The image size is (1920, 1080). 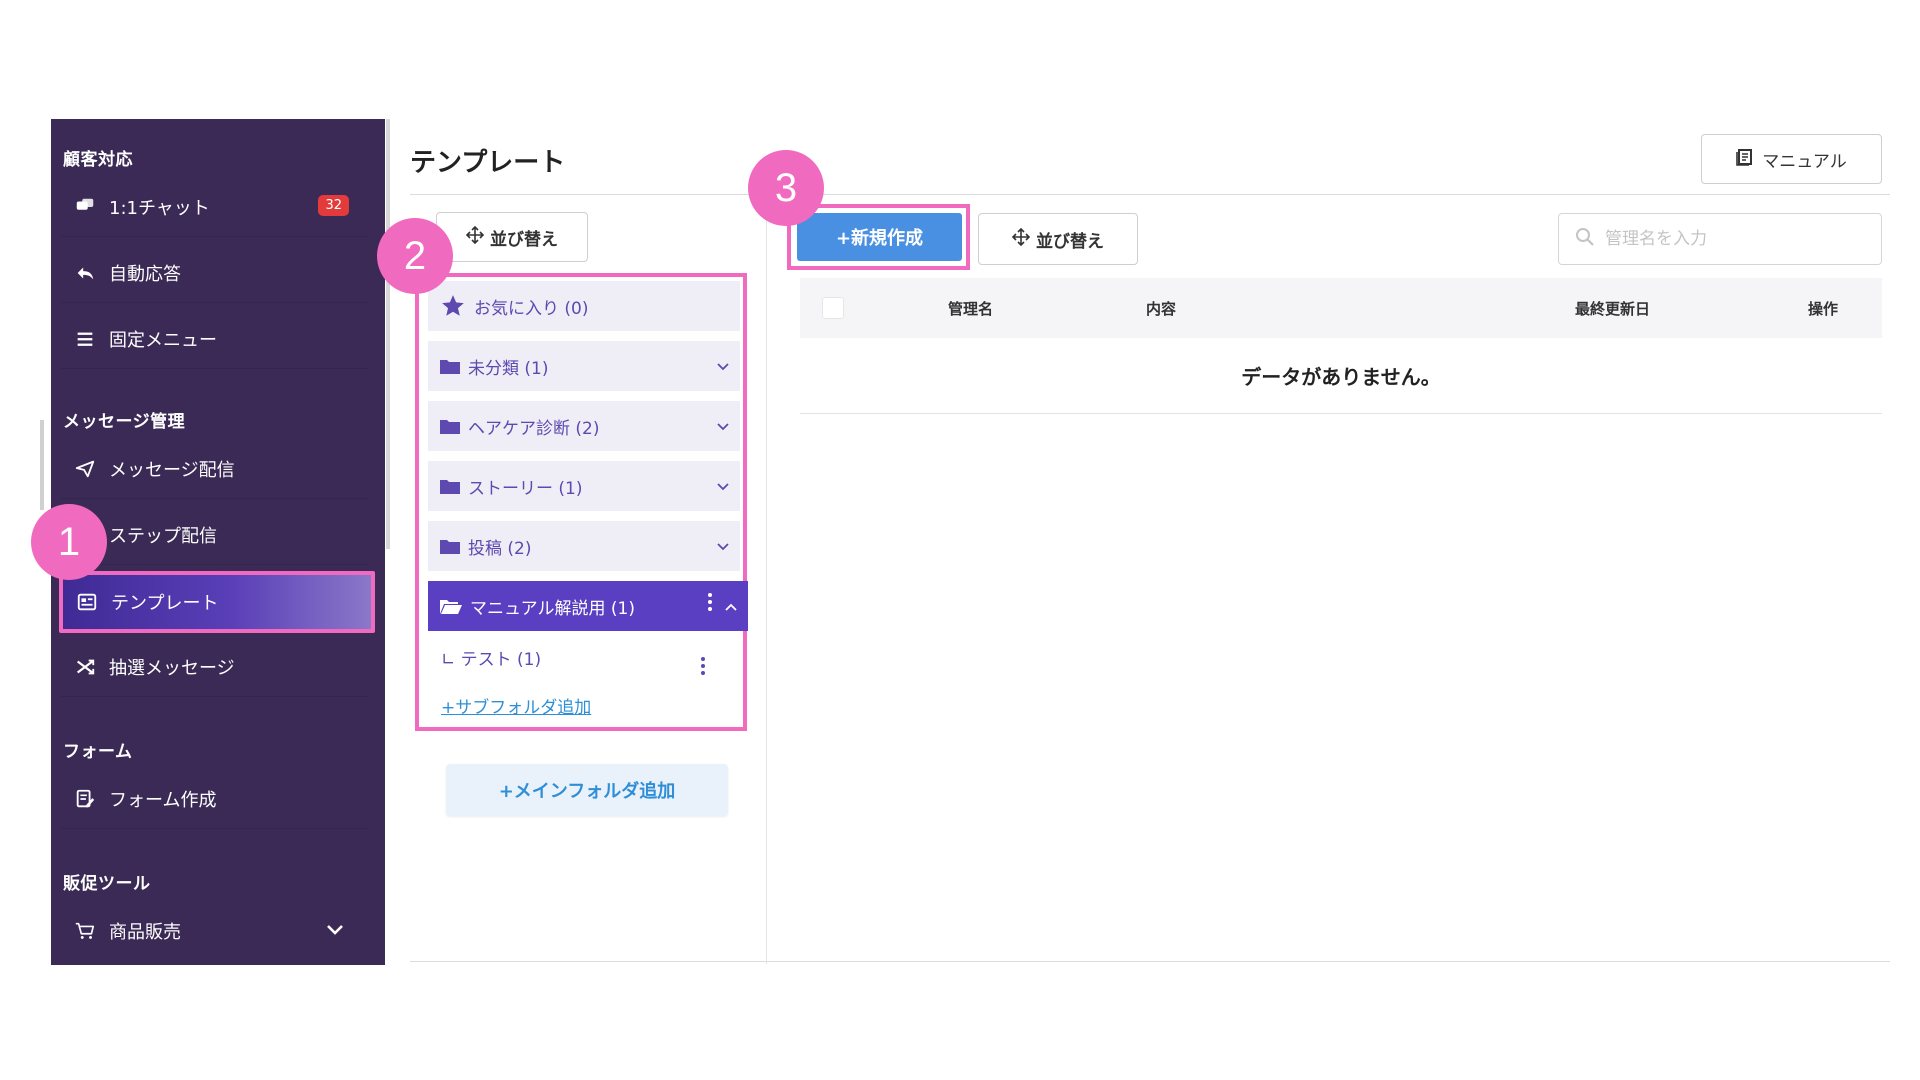 I want to click on cart-icon, so click(x=85, y=931).